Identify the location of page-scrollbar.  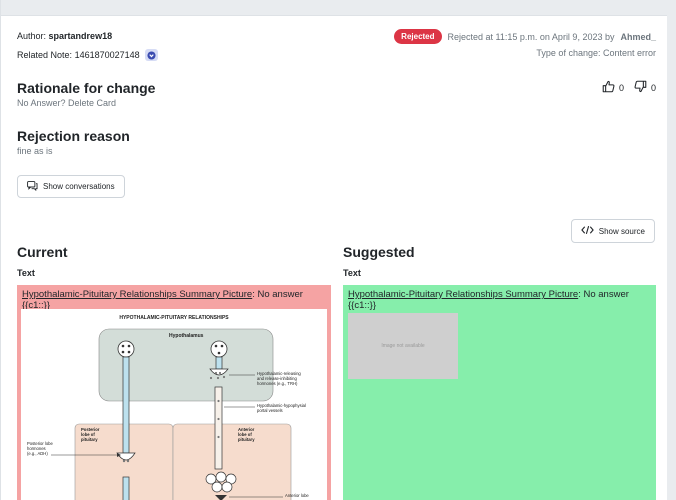
(671, 250).